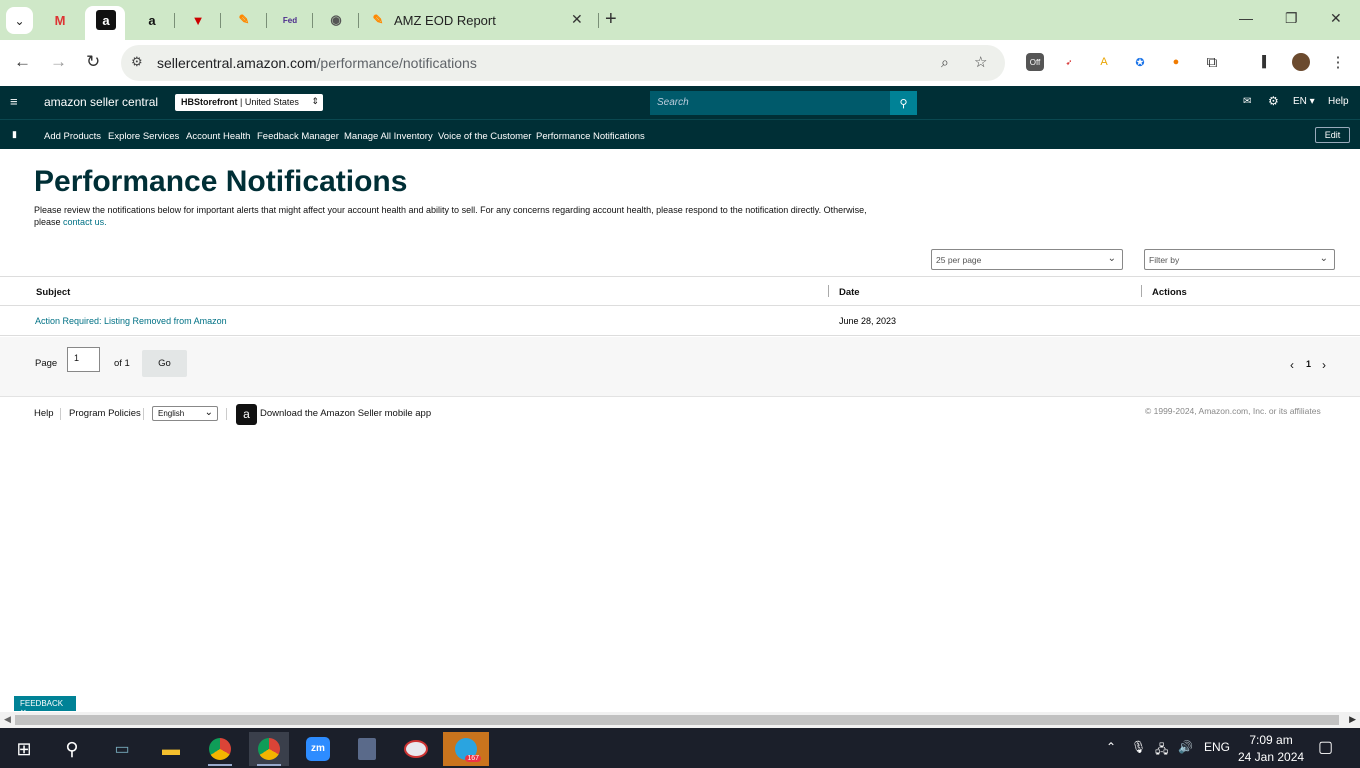 This screenshot has height=768, width=1360. Describe the element at coordinates (46, 363) in the screenshot. I see `page-label: Page` at that location.